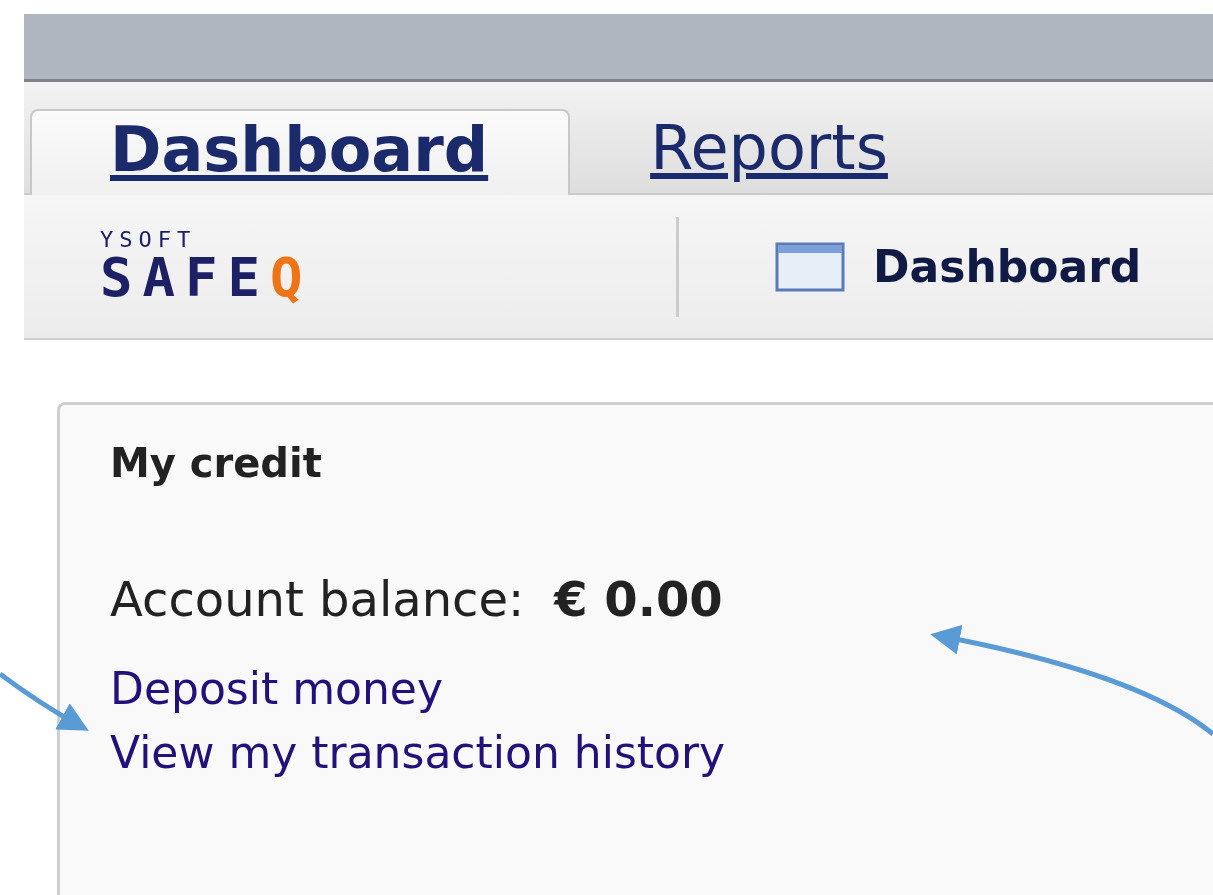 The width and height of the screenshot is (1213, 895). What do you see at coordinates (770, 149) in the screenshot?
I see `tab: Reports` at bounding box center [770, 149].